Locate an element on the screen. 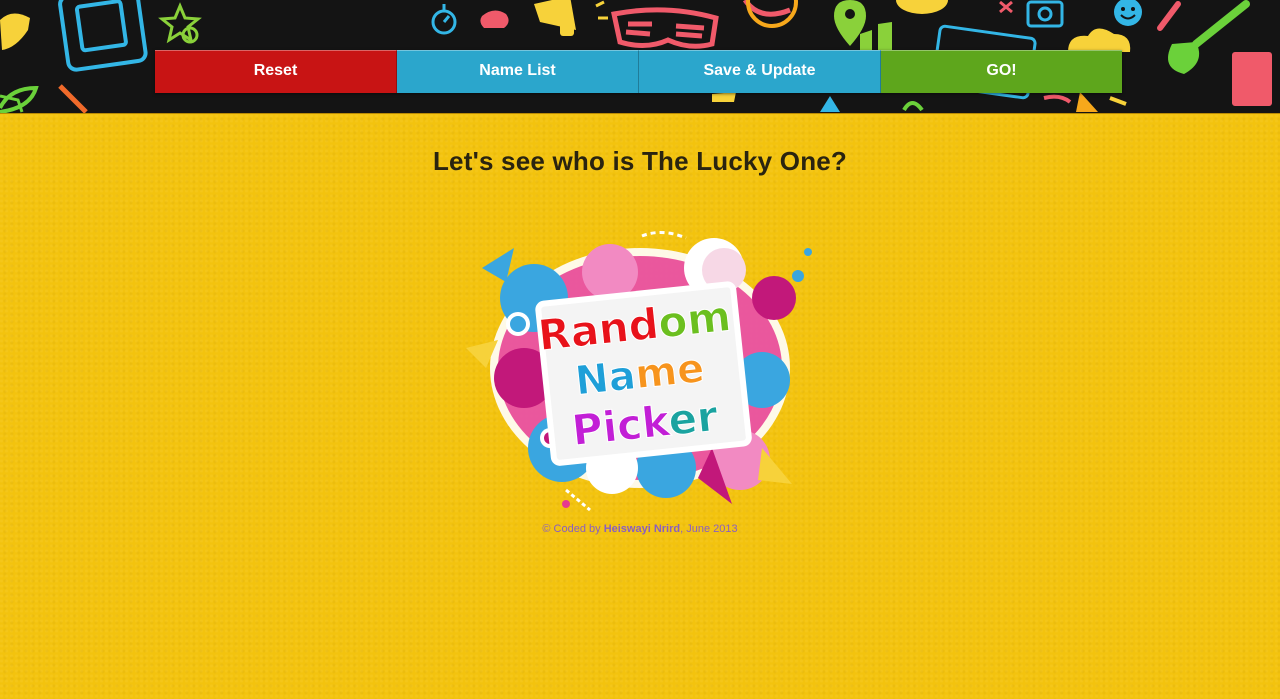 The height and width of the screenshot is (699, 1280). credit-author: Heiswayi Nrird is located at coordinates (642, 529).